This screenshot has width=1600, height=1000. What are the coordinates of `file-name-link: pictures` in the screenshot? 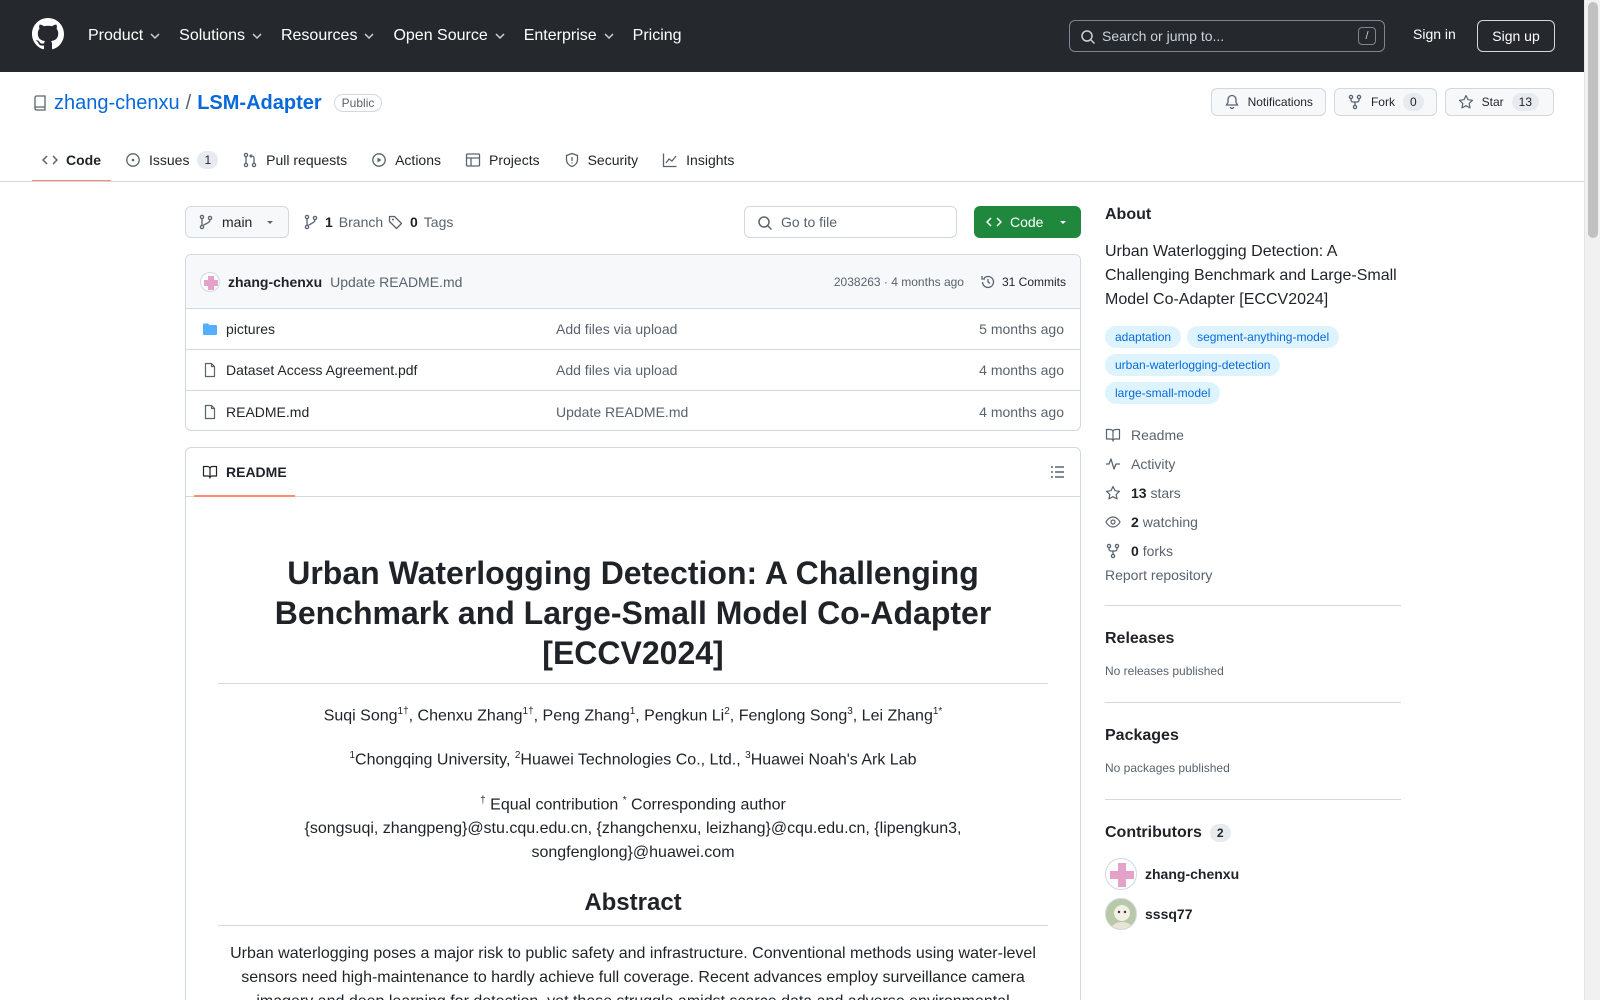 It's located at (391, 329).